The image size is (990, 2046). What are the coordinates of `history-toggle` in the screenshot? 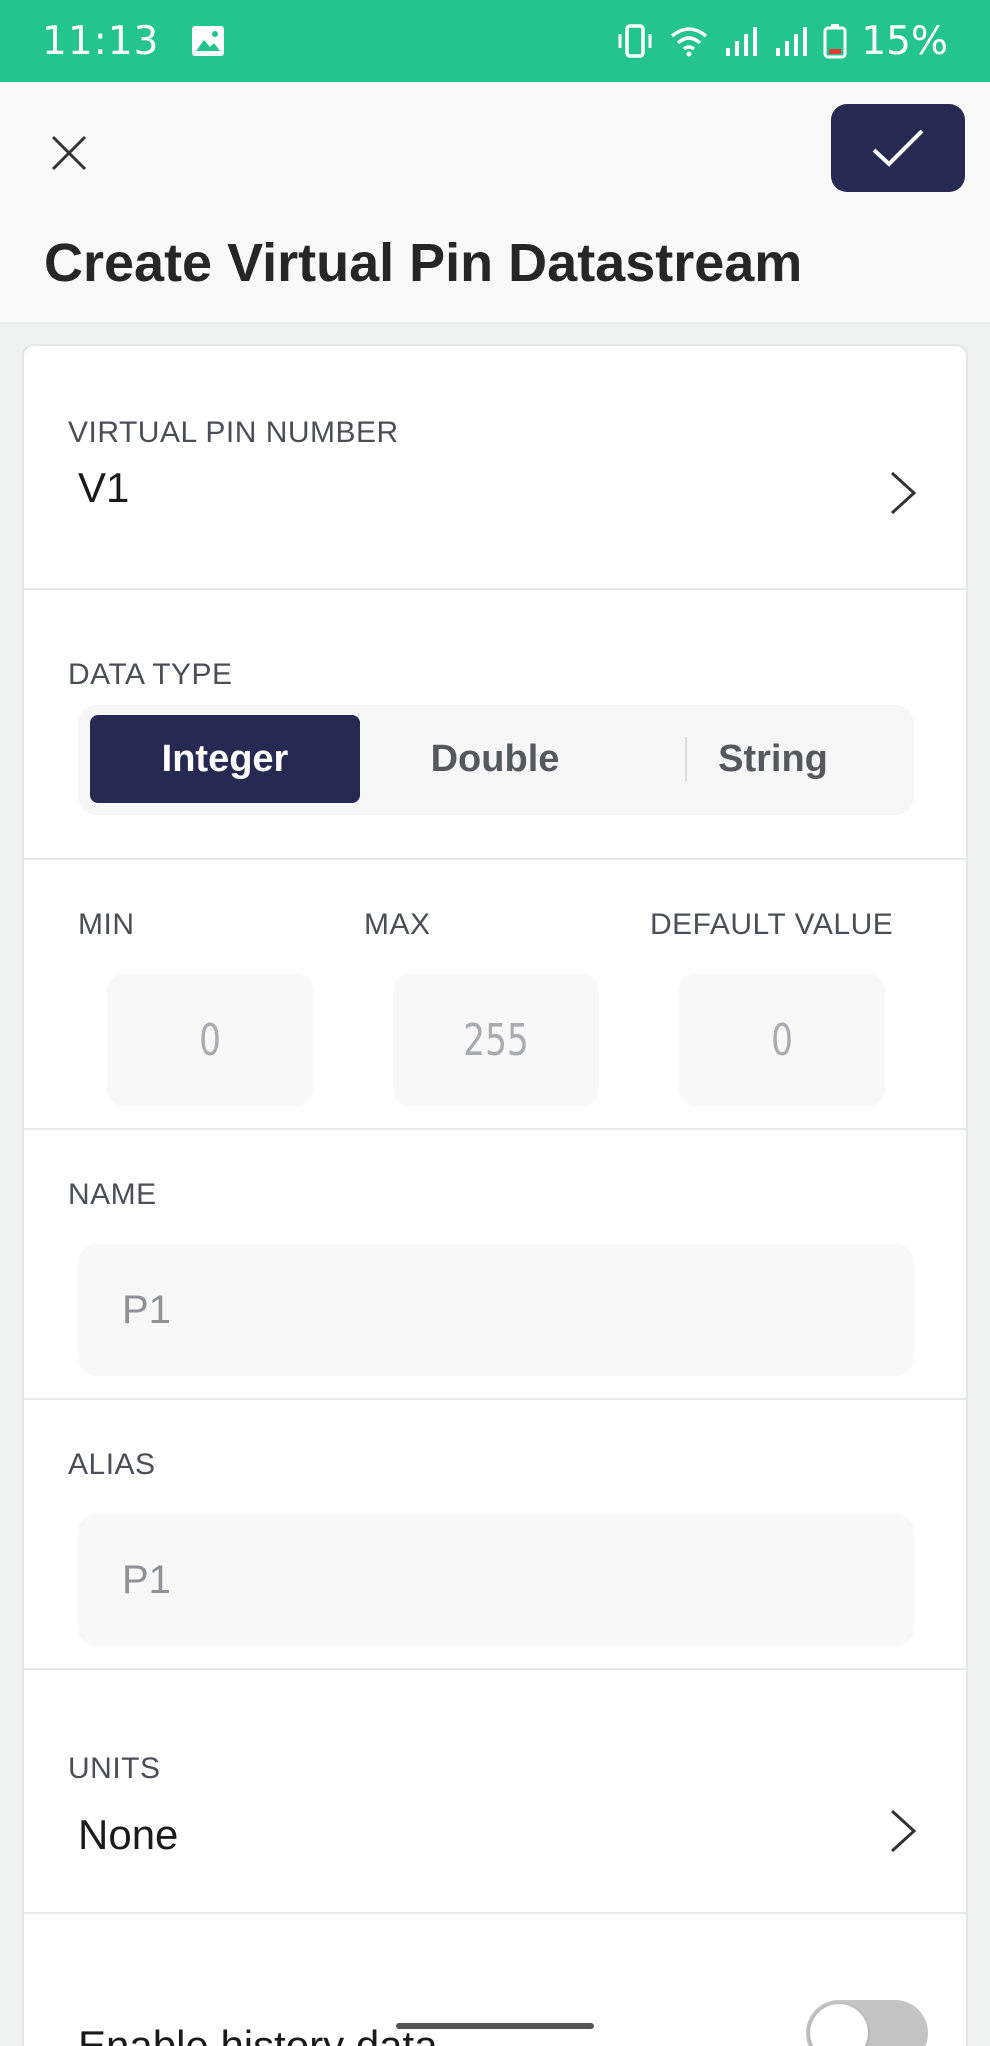 It's located at (867, 2023).